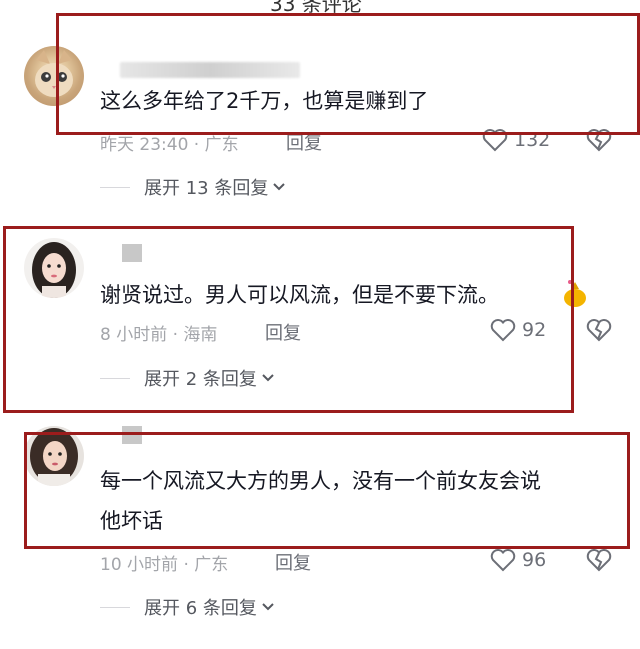  I want to click on like-count: 96, so click(534, 560).